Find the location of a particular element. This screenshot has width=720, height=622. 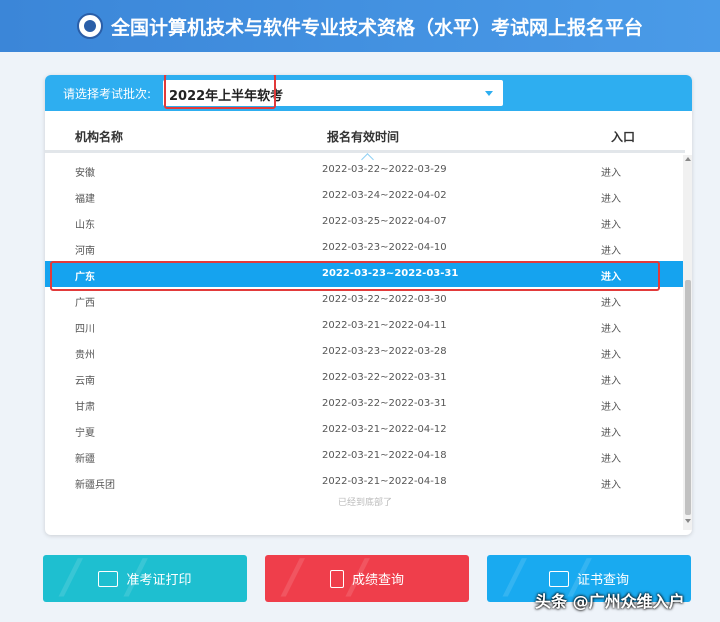

table-row: 山东 2022-03-25~2022-04-07 进入 is located at coordinates (365, 222).